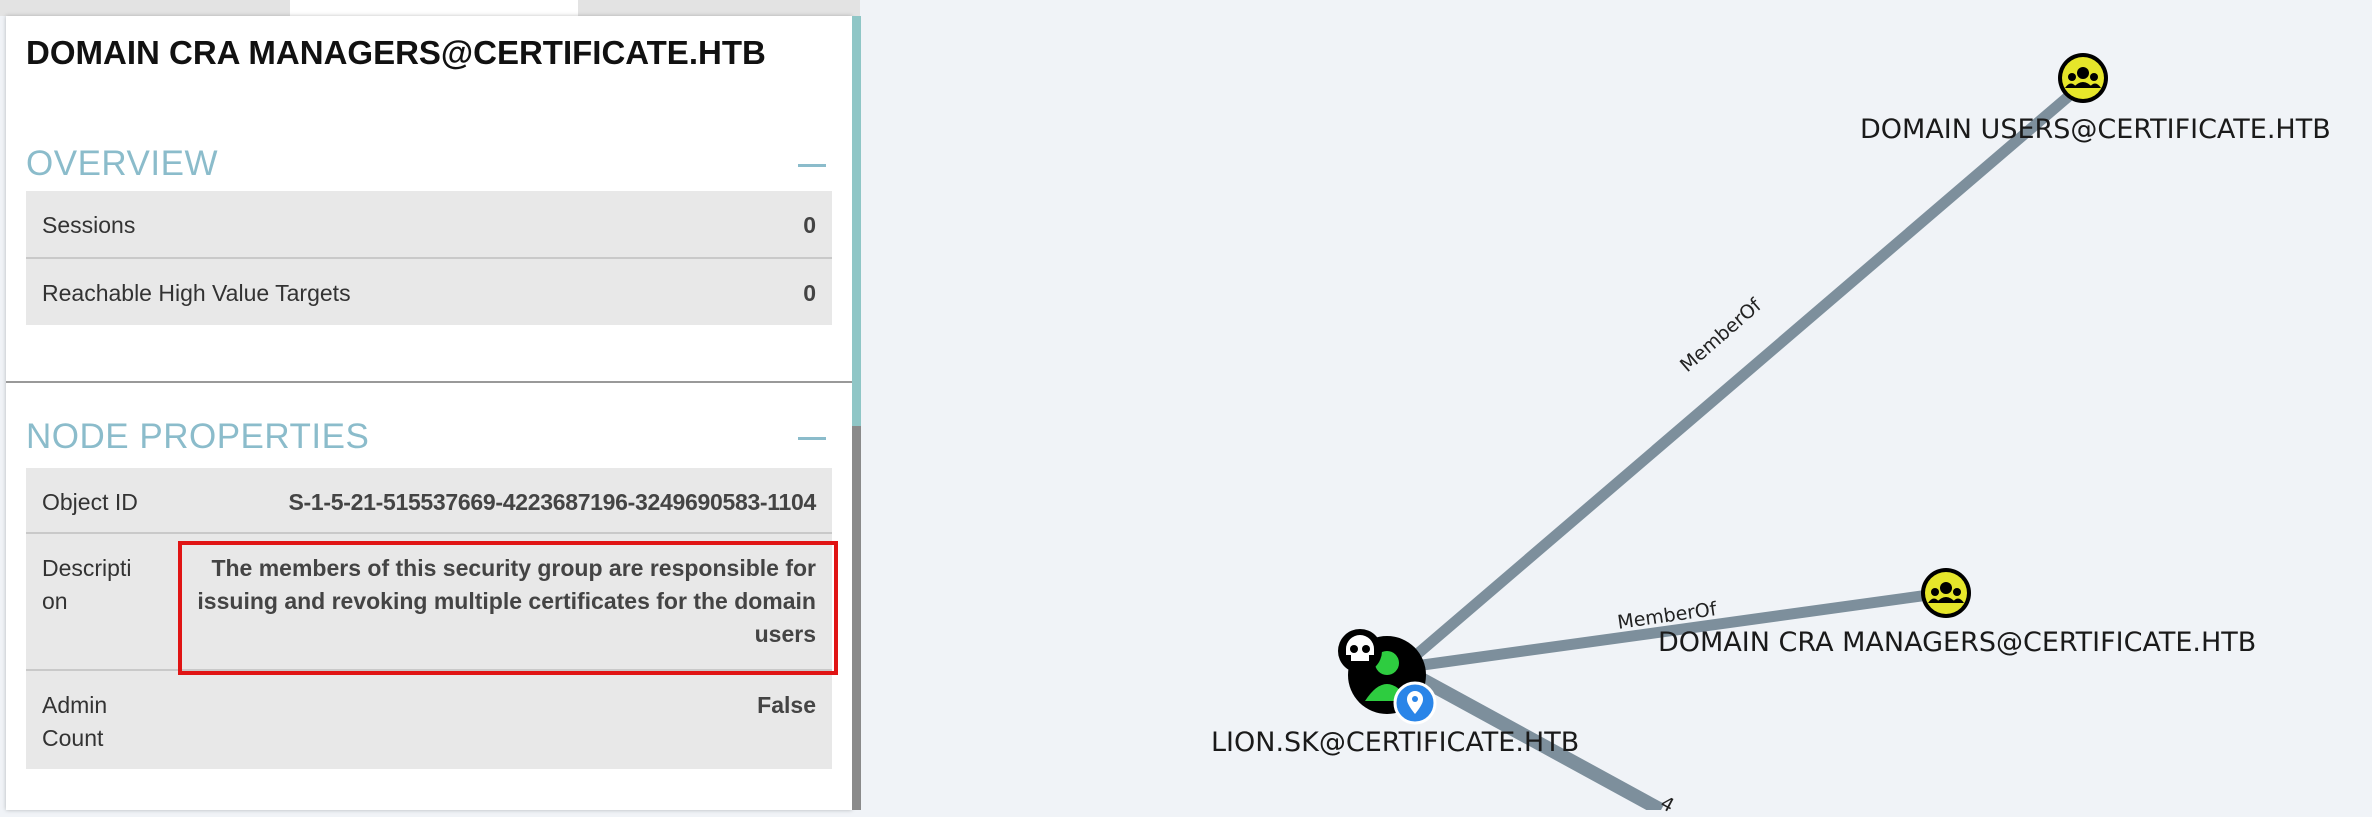  What do you see at coordinates (1395, 742) in the screenshot?
I see `node-label-lion-sk: LION.SK@CERTIFICATE.HTB` at bounding box center [1395, 742].